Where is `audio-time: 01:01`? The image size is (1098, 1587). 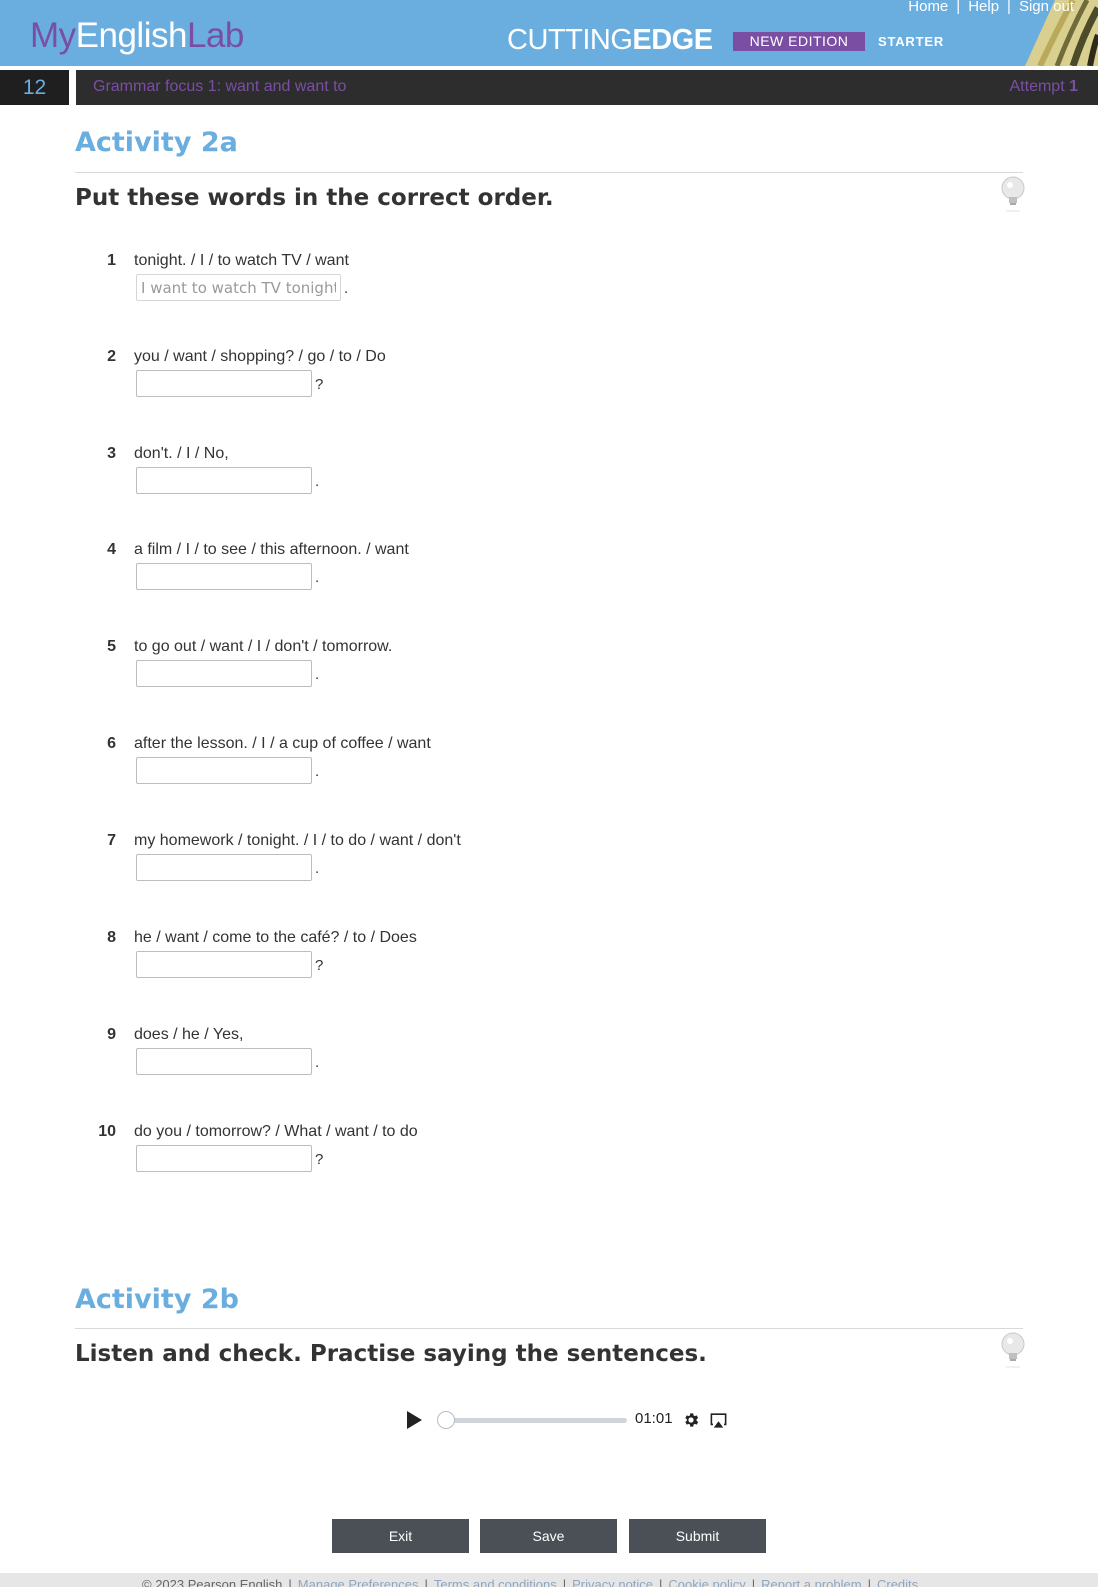 audio-time: 01:01 is located at coordinates (654, 1418).